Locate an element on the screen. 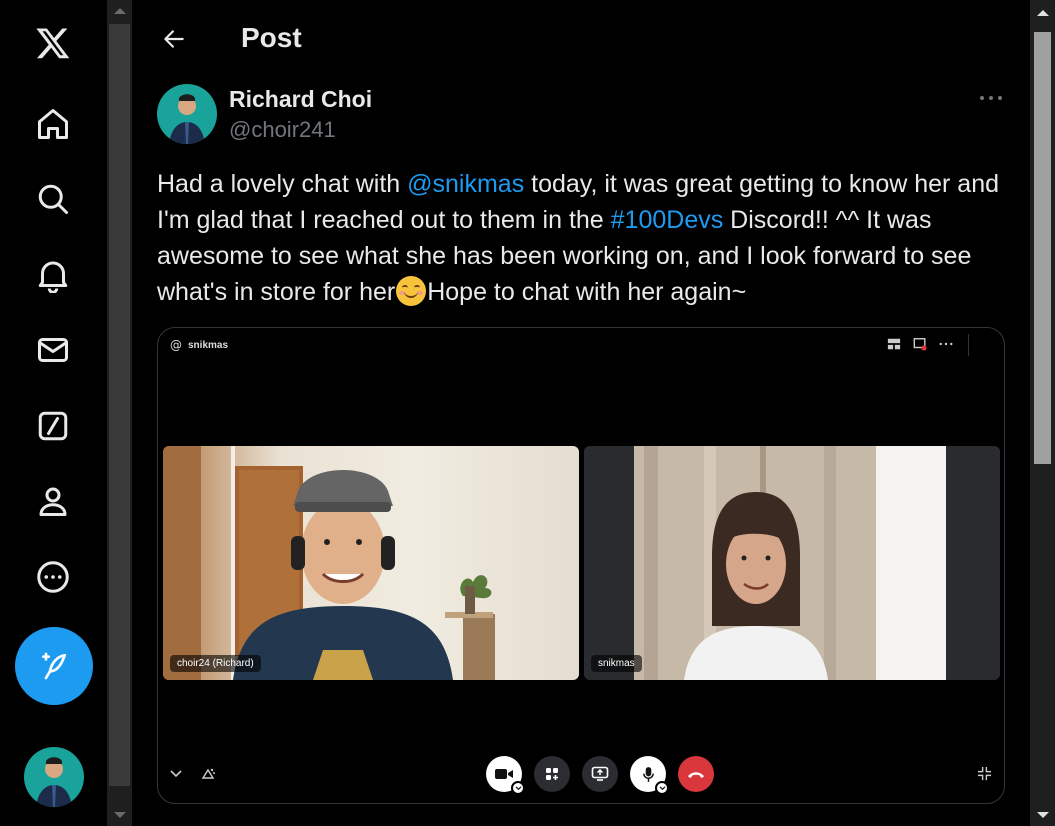 The height and width of the screenshot is (826, 1055). activities-button is located at coordinates (552, 774).